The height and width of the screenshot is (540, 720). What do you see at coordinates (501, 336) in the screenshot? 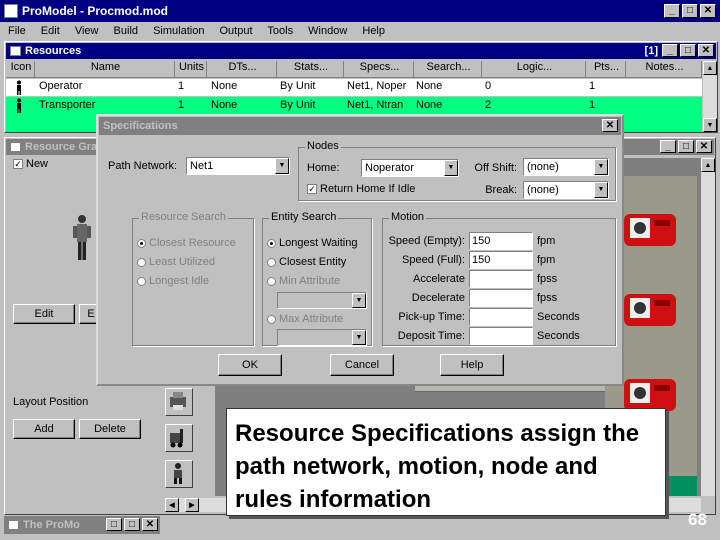
I see `deposit-time-input` at bounding box center [501, 336].